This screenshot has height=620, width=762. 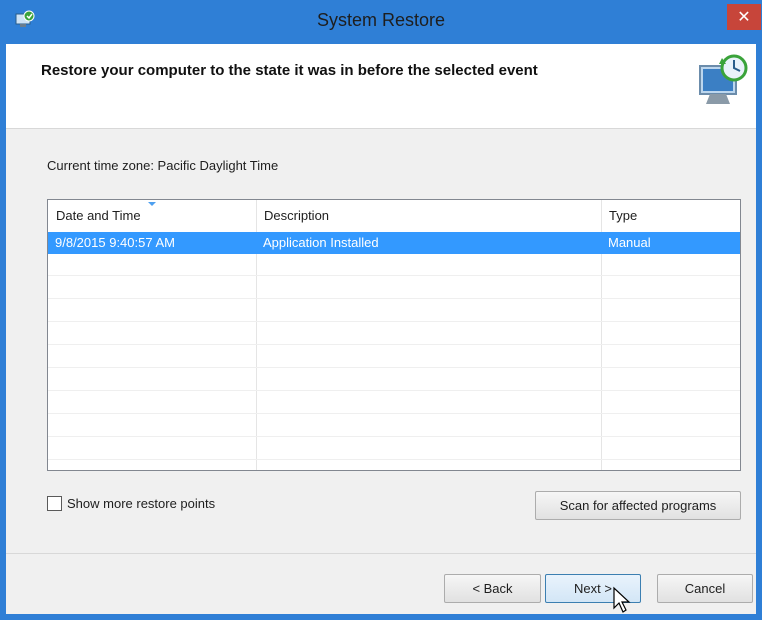 What do you see at coordinates (163, 165) in the screenshot?
I see `timezone-label: Current time zone: Pacific Daylight Time` at bounding box center [163, 165].